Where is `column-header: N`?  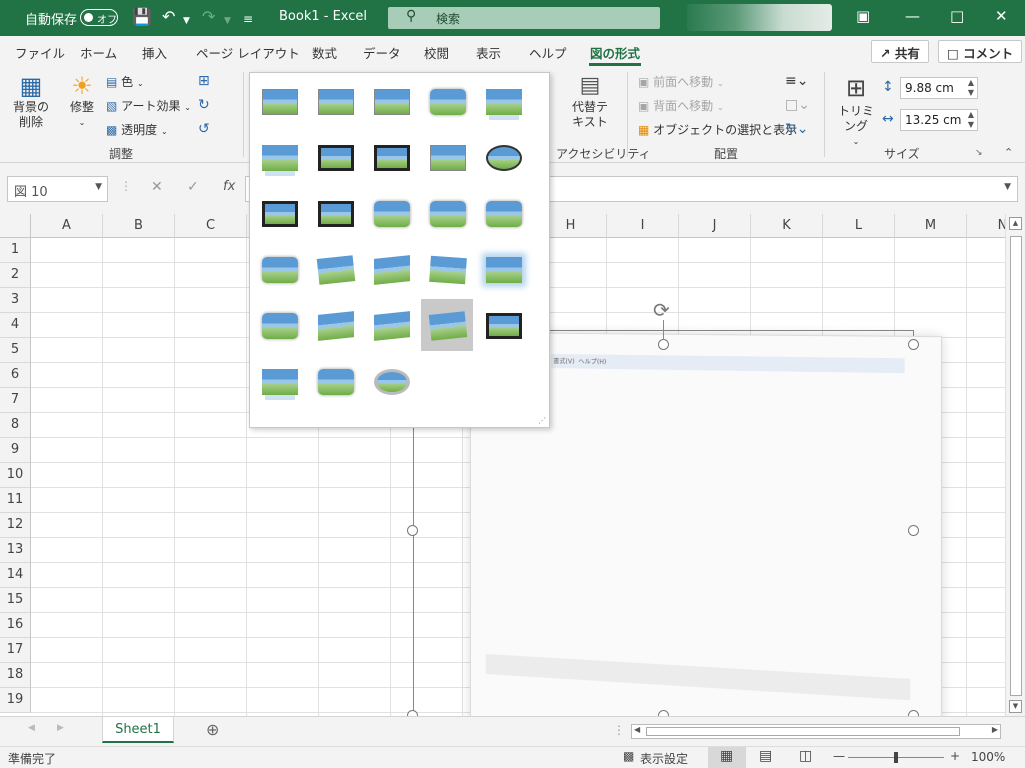
column-header: N is located at coordinates (986, 226).